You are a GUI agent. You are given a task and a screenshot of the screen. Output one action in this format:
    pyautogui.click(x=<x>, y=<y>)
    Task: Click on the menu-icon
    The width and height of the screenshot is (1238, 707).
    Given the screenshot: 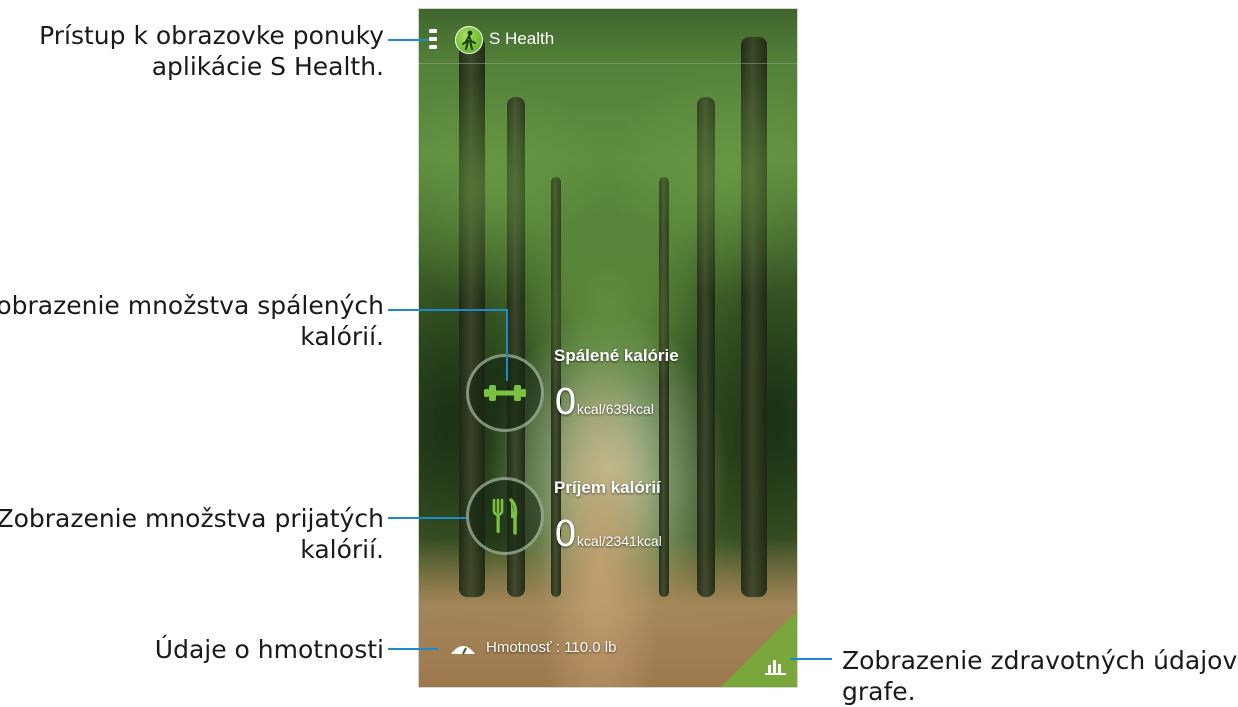 What is the action you would take?
    pyautogui.click(x=433, y=39)
    